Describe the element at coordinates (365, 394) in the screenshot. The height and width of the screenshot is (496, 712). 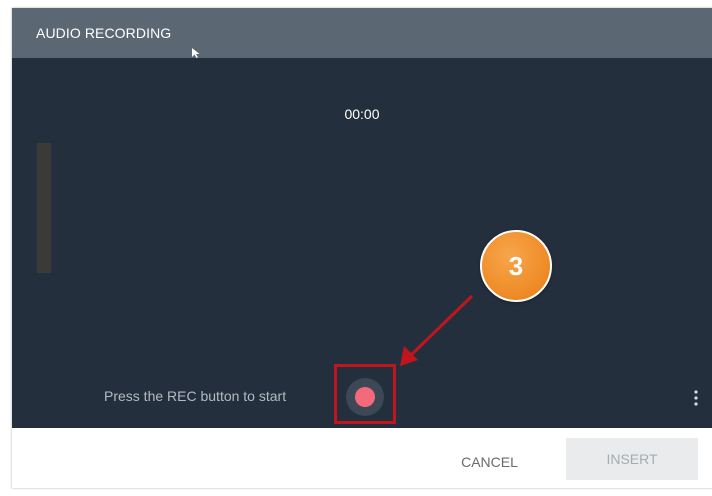
I see `annotation-highlight-box` at that location.